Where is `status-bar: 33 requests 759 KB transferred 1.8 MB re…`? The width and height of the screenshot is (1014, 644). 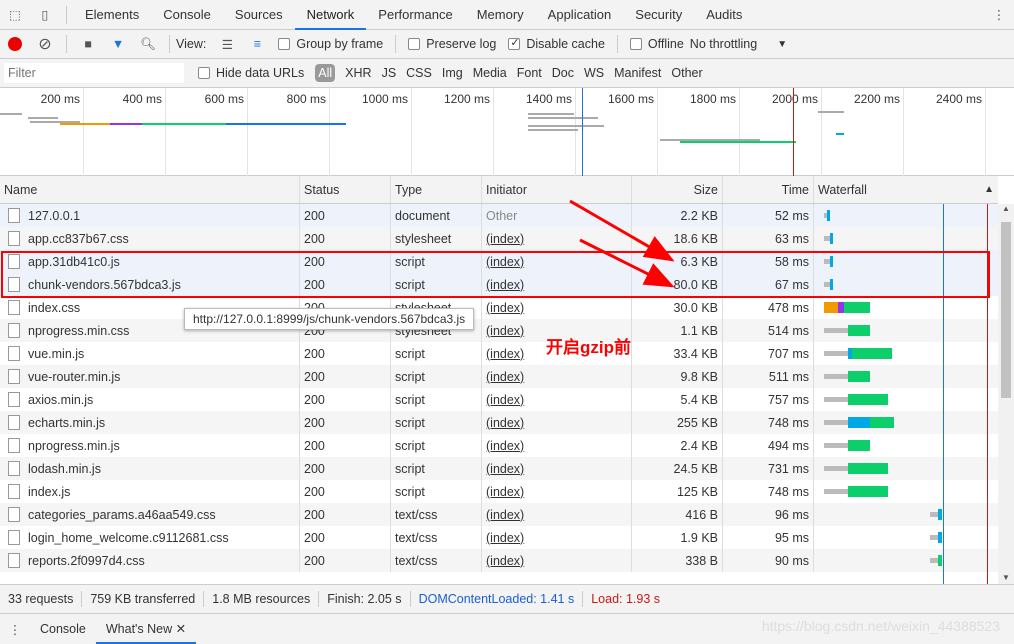 status-bar: 33 requests 759 KB transferred 1.8 MB re… is located at coordinates (507, 599).